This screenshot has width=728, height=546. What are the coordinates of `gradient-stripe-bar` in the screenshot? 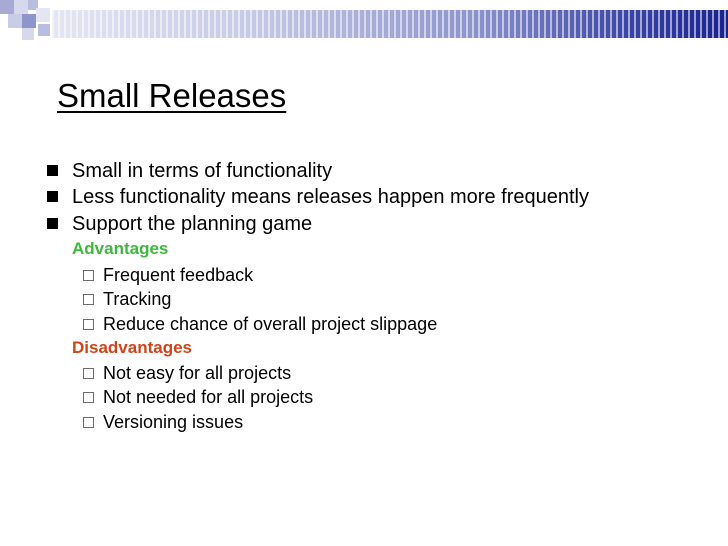 It's located at (390, 24).